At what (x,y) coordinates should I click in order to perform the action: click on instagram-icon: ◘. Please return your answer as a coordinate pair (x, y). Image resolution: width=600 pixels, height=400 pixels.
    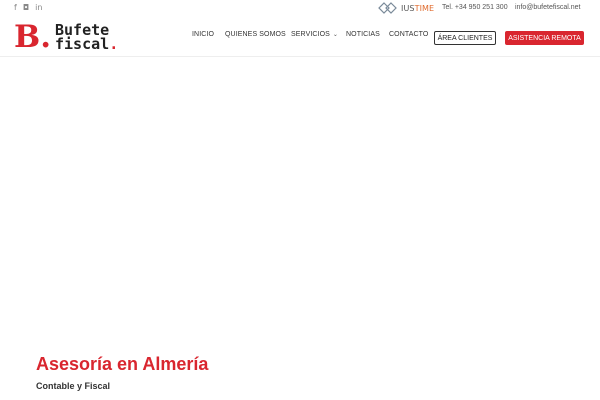
    Looking at the image, I should click on (26, 8).